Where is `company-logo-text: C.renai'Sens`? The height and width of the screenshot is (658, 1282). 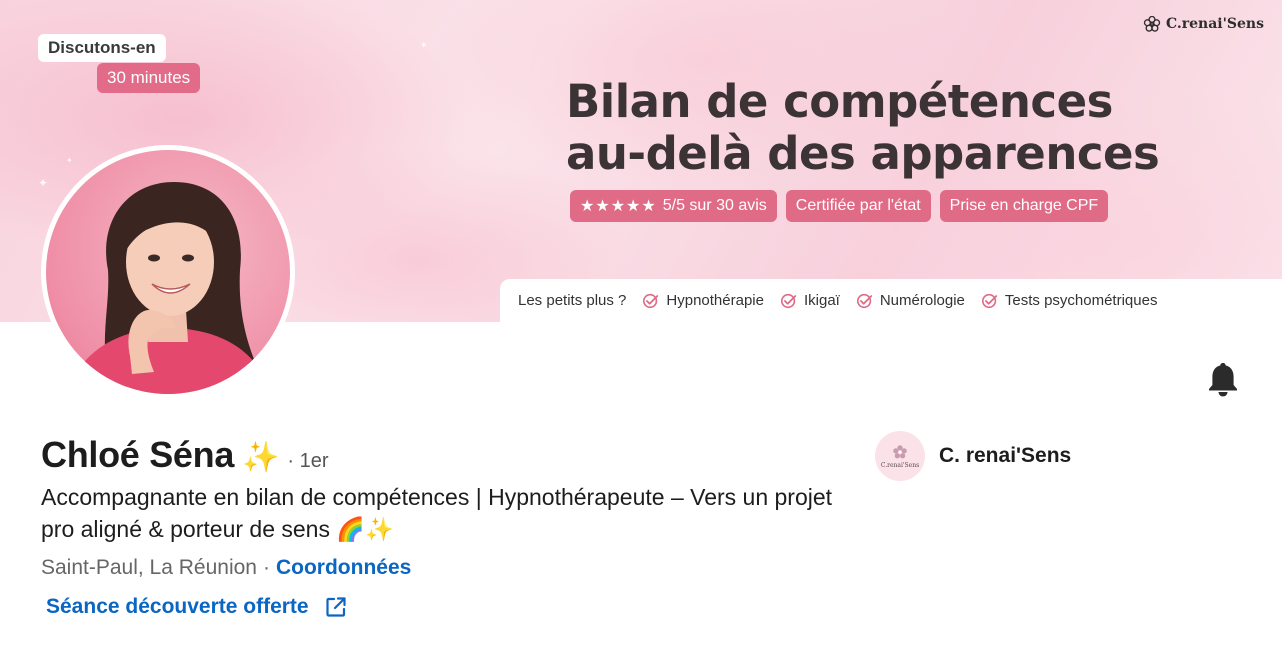 company-logo-text: C.renai'Sens is located at coordinates (900, 465).